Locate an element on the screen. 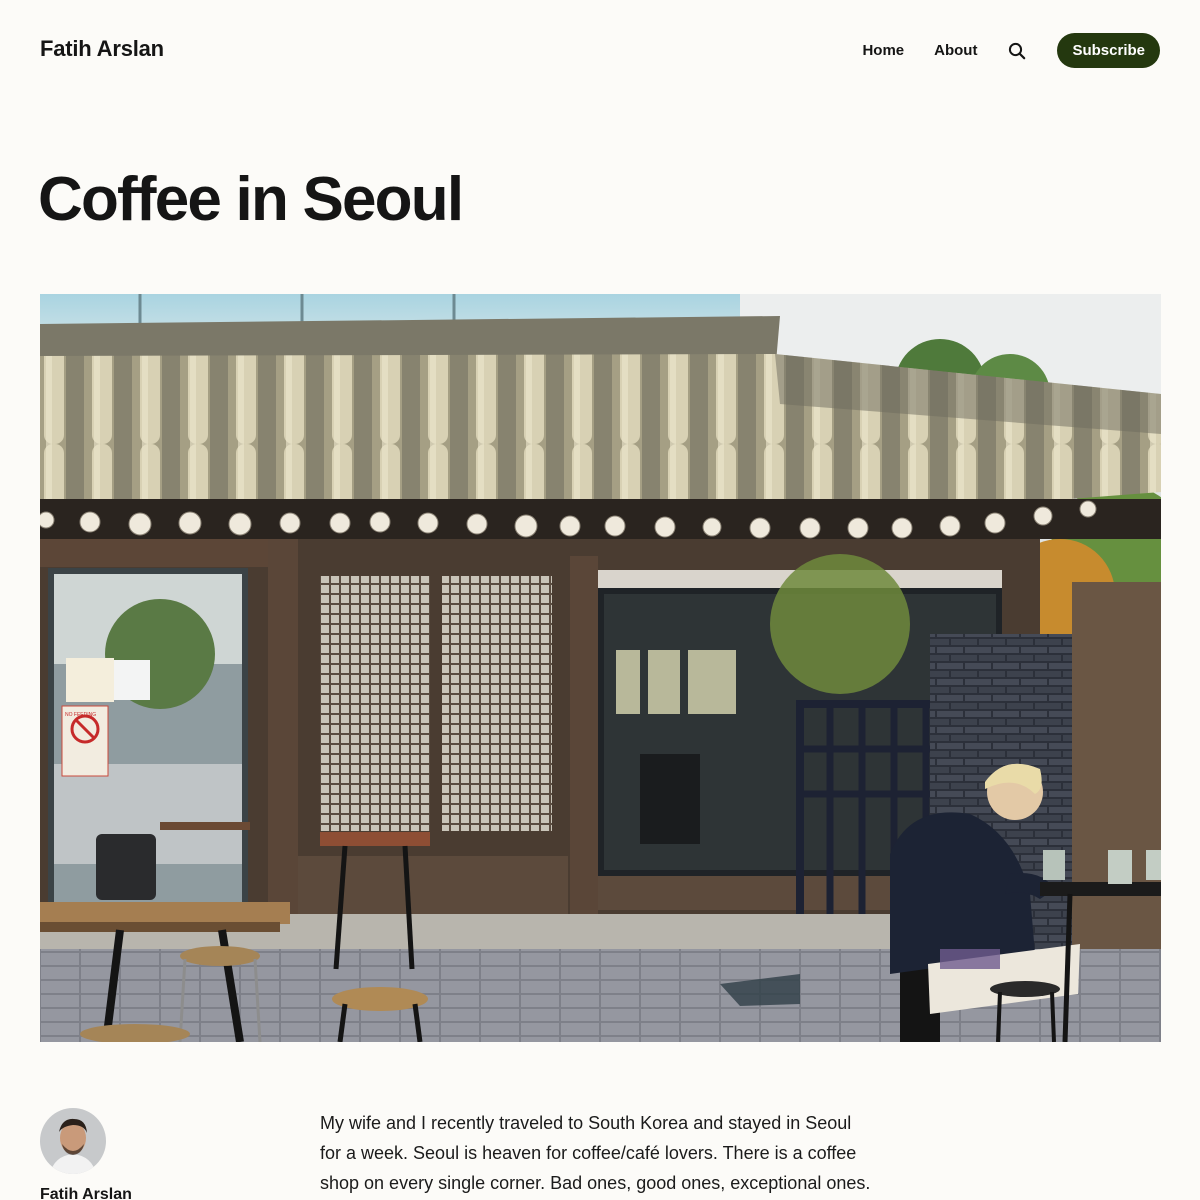 The width and height of the screenshot is (1200, 1200). search-button is located at coordinates (1017, 51).